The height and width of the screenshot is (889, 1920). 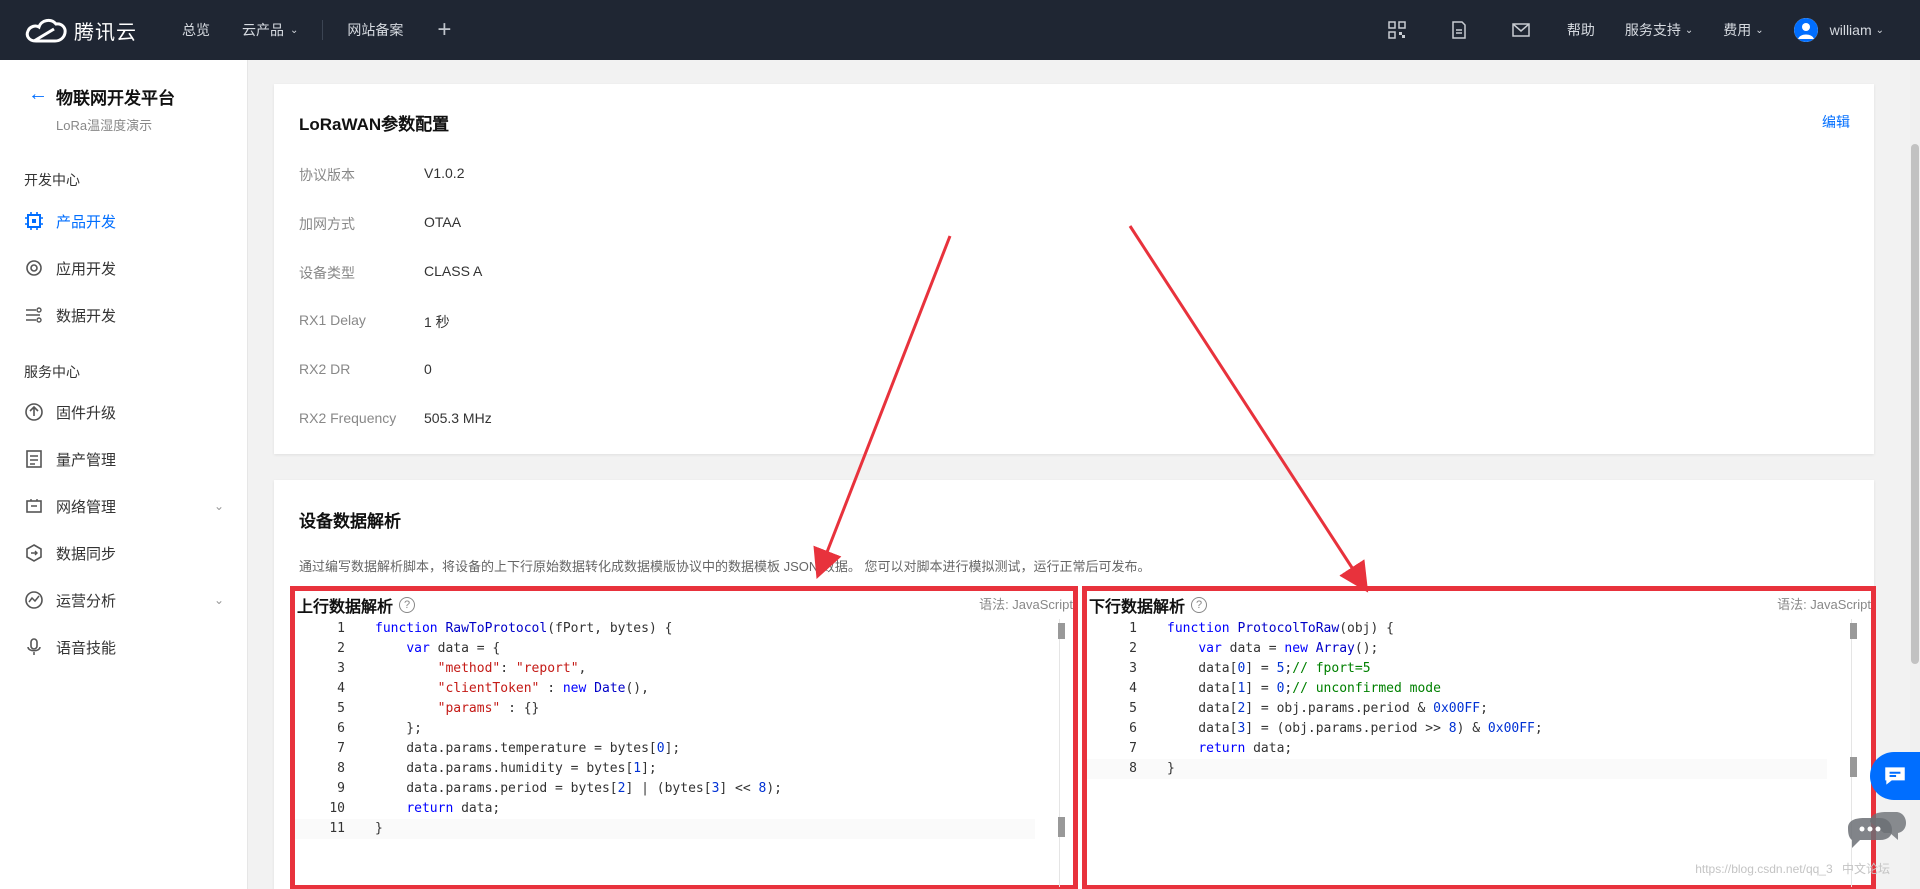 What do you see at coordinates (1245, 748) in the screenshot?
I see `code-text: return data;` at bounding box center [1245, 748].